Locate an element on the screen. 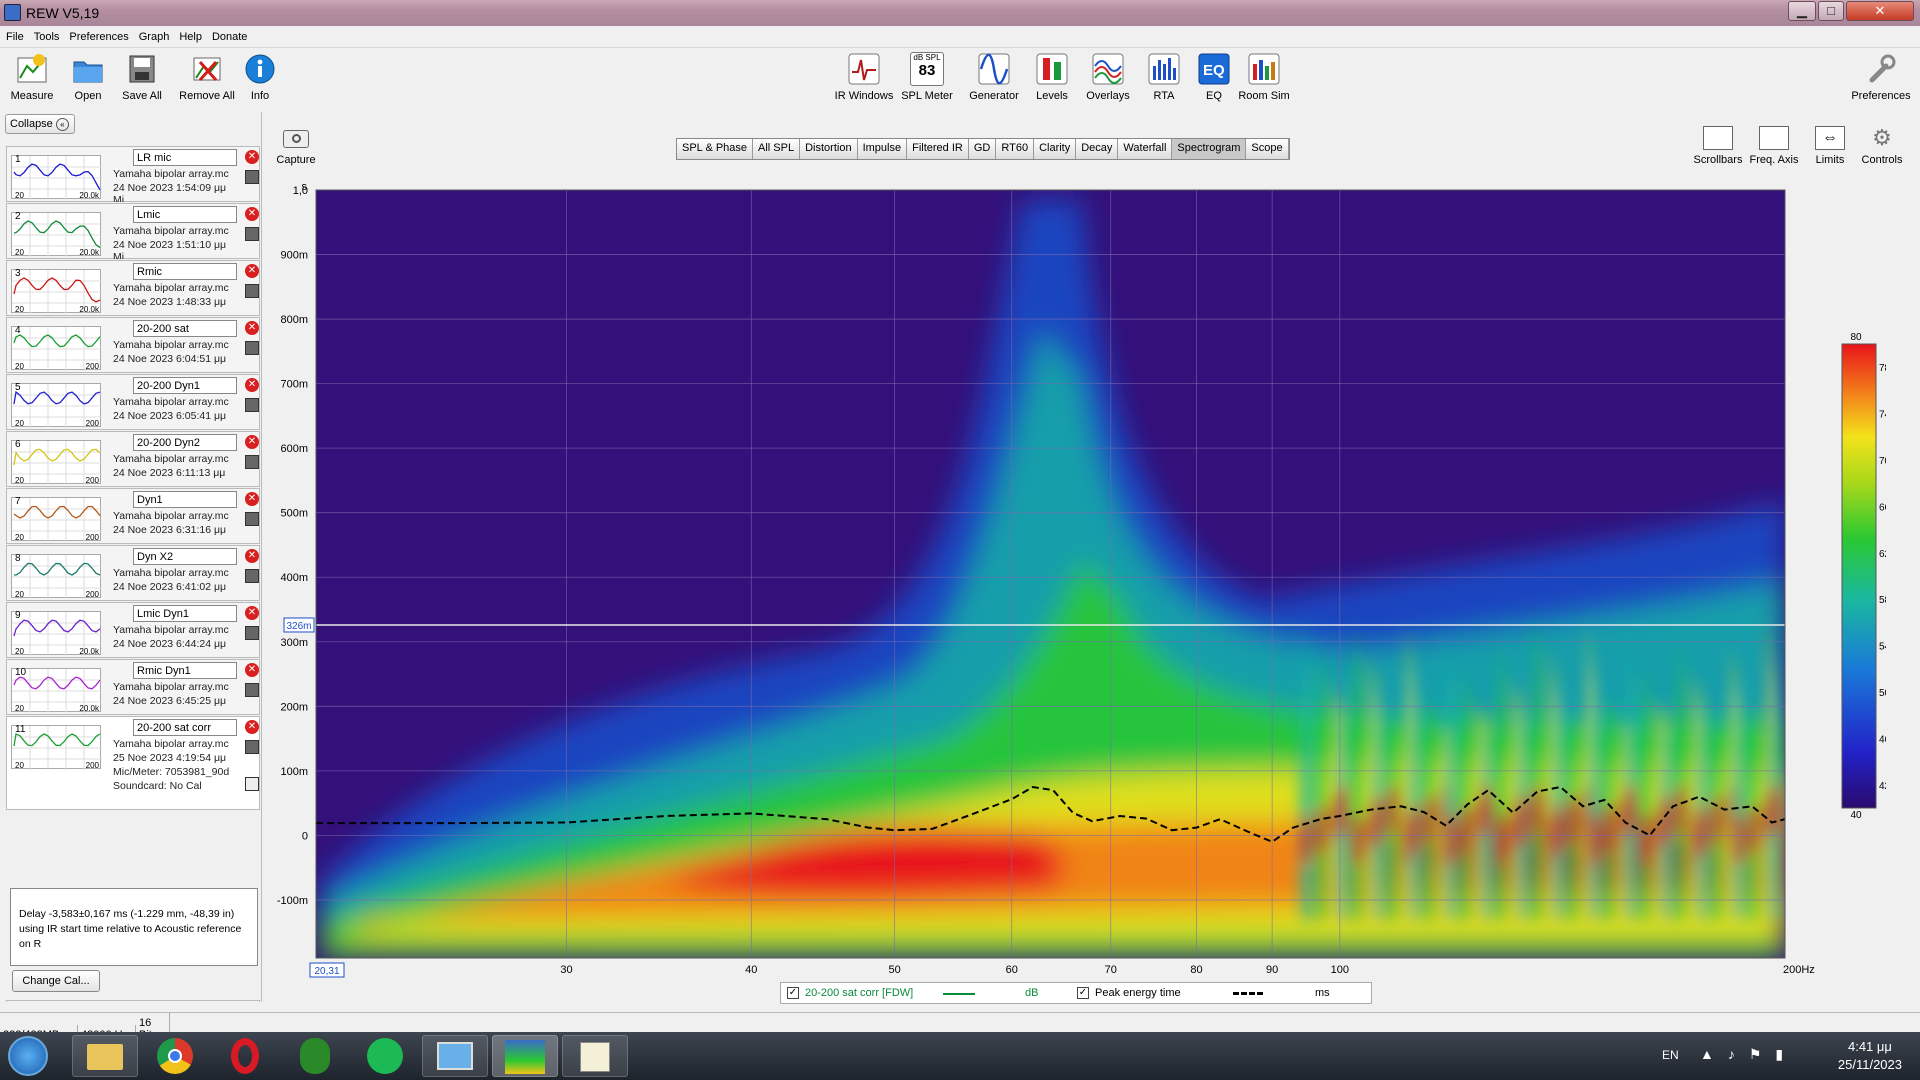 This screenshot has width=1920, height=1080. hesuvi-icon is located at coordinates (315, 1056).